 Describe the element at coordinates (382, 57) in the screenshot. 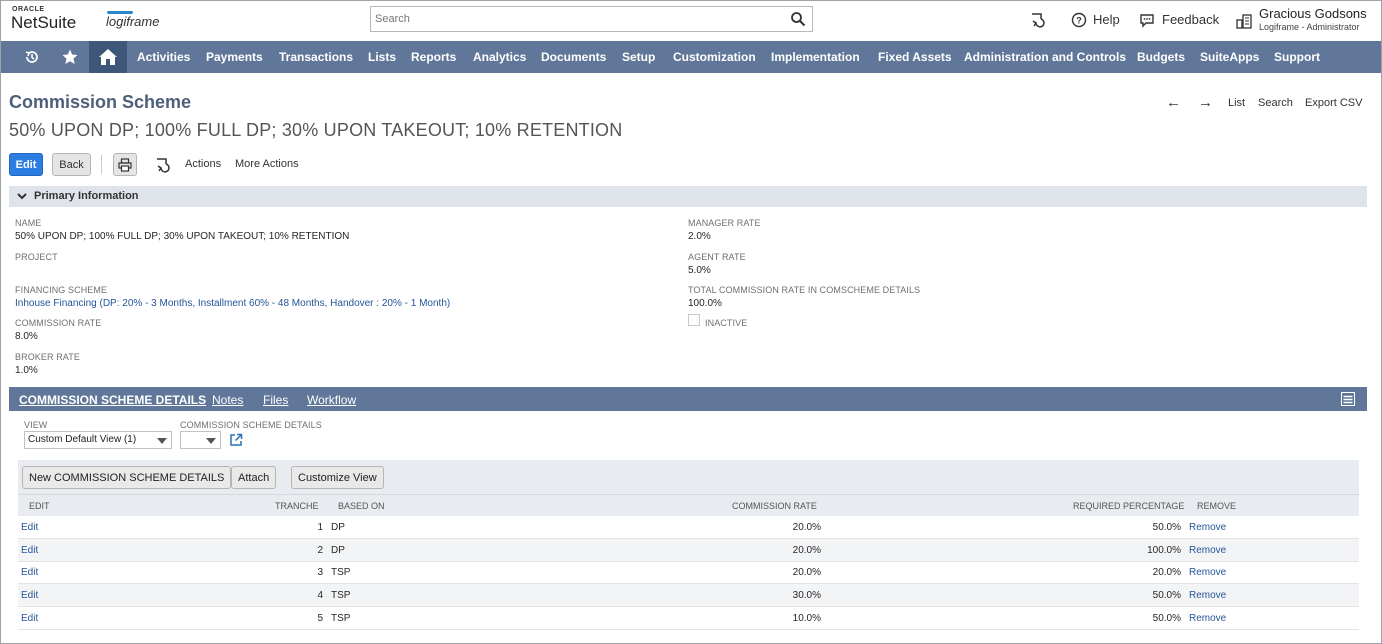

I see `nav-lists: Lists` at that location.